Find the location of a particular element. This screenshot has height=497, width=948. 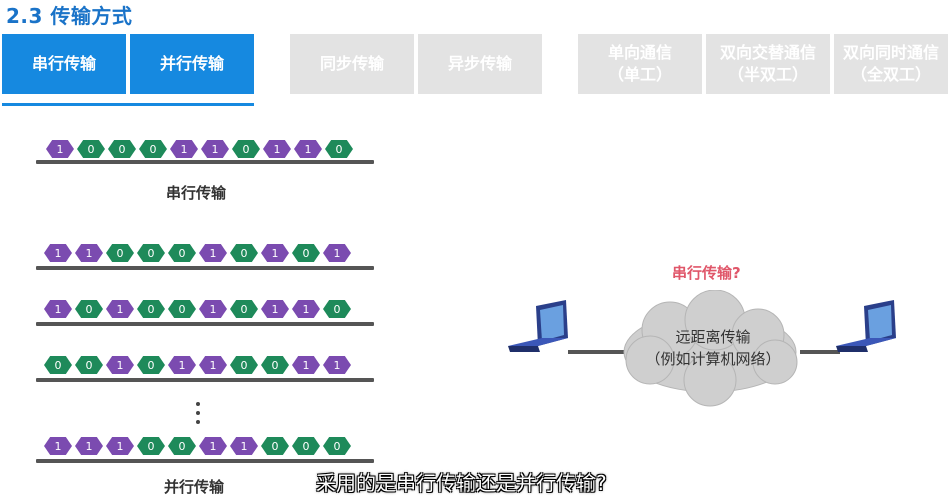

tab-half-duplex-label: 双向交替通信 is located at coordinates (767, 52).